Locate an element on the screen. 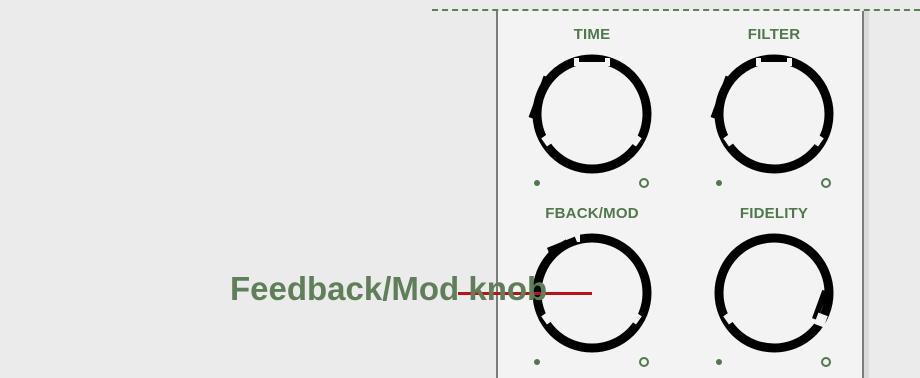 The width and height of the screenshot is (920, 378). fback-mod-max-ring is located at coordinates (644, 362).